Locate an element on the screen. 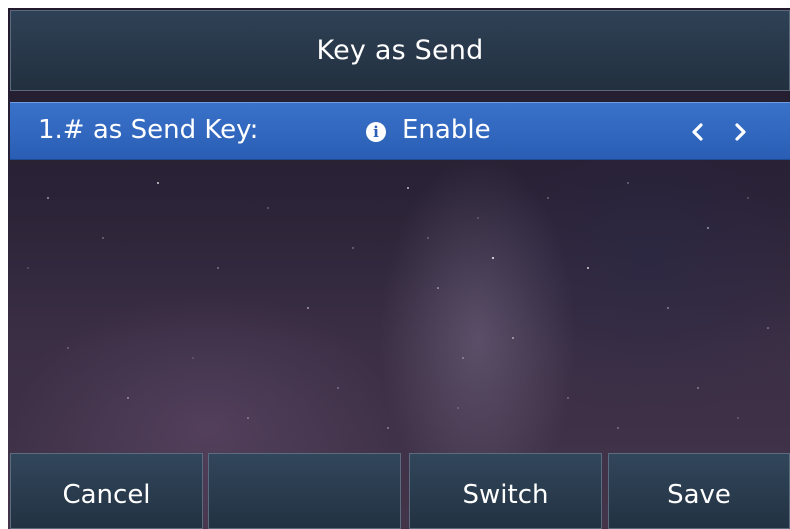  page-title: Key as Send is located at coordinates (400, 50).